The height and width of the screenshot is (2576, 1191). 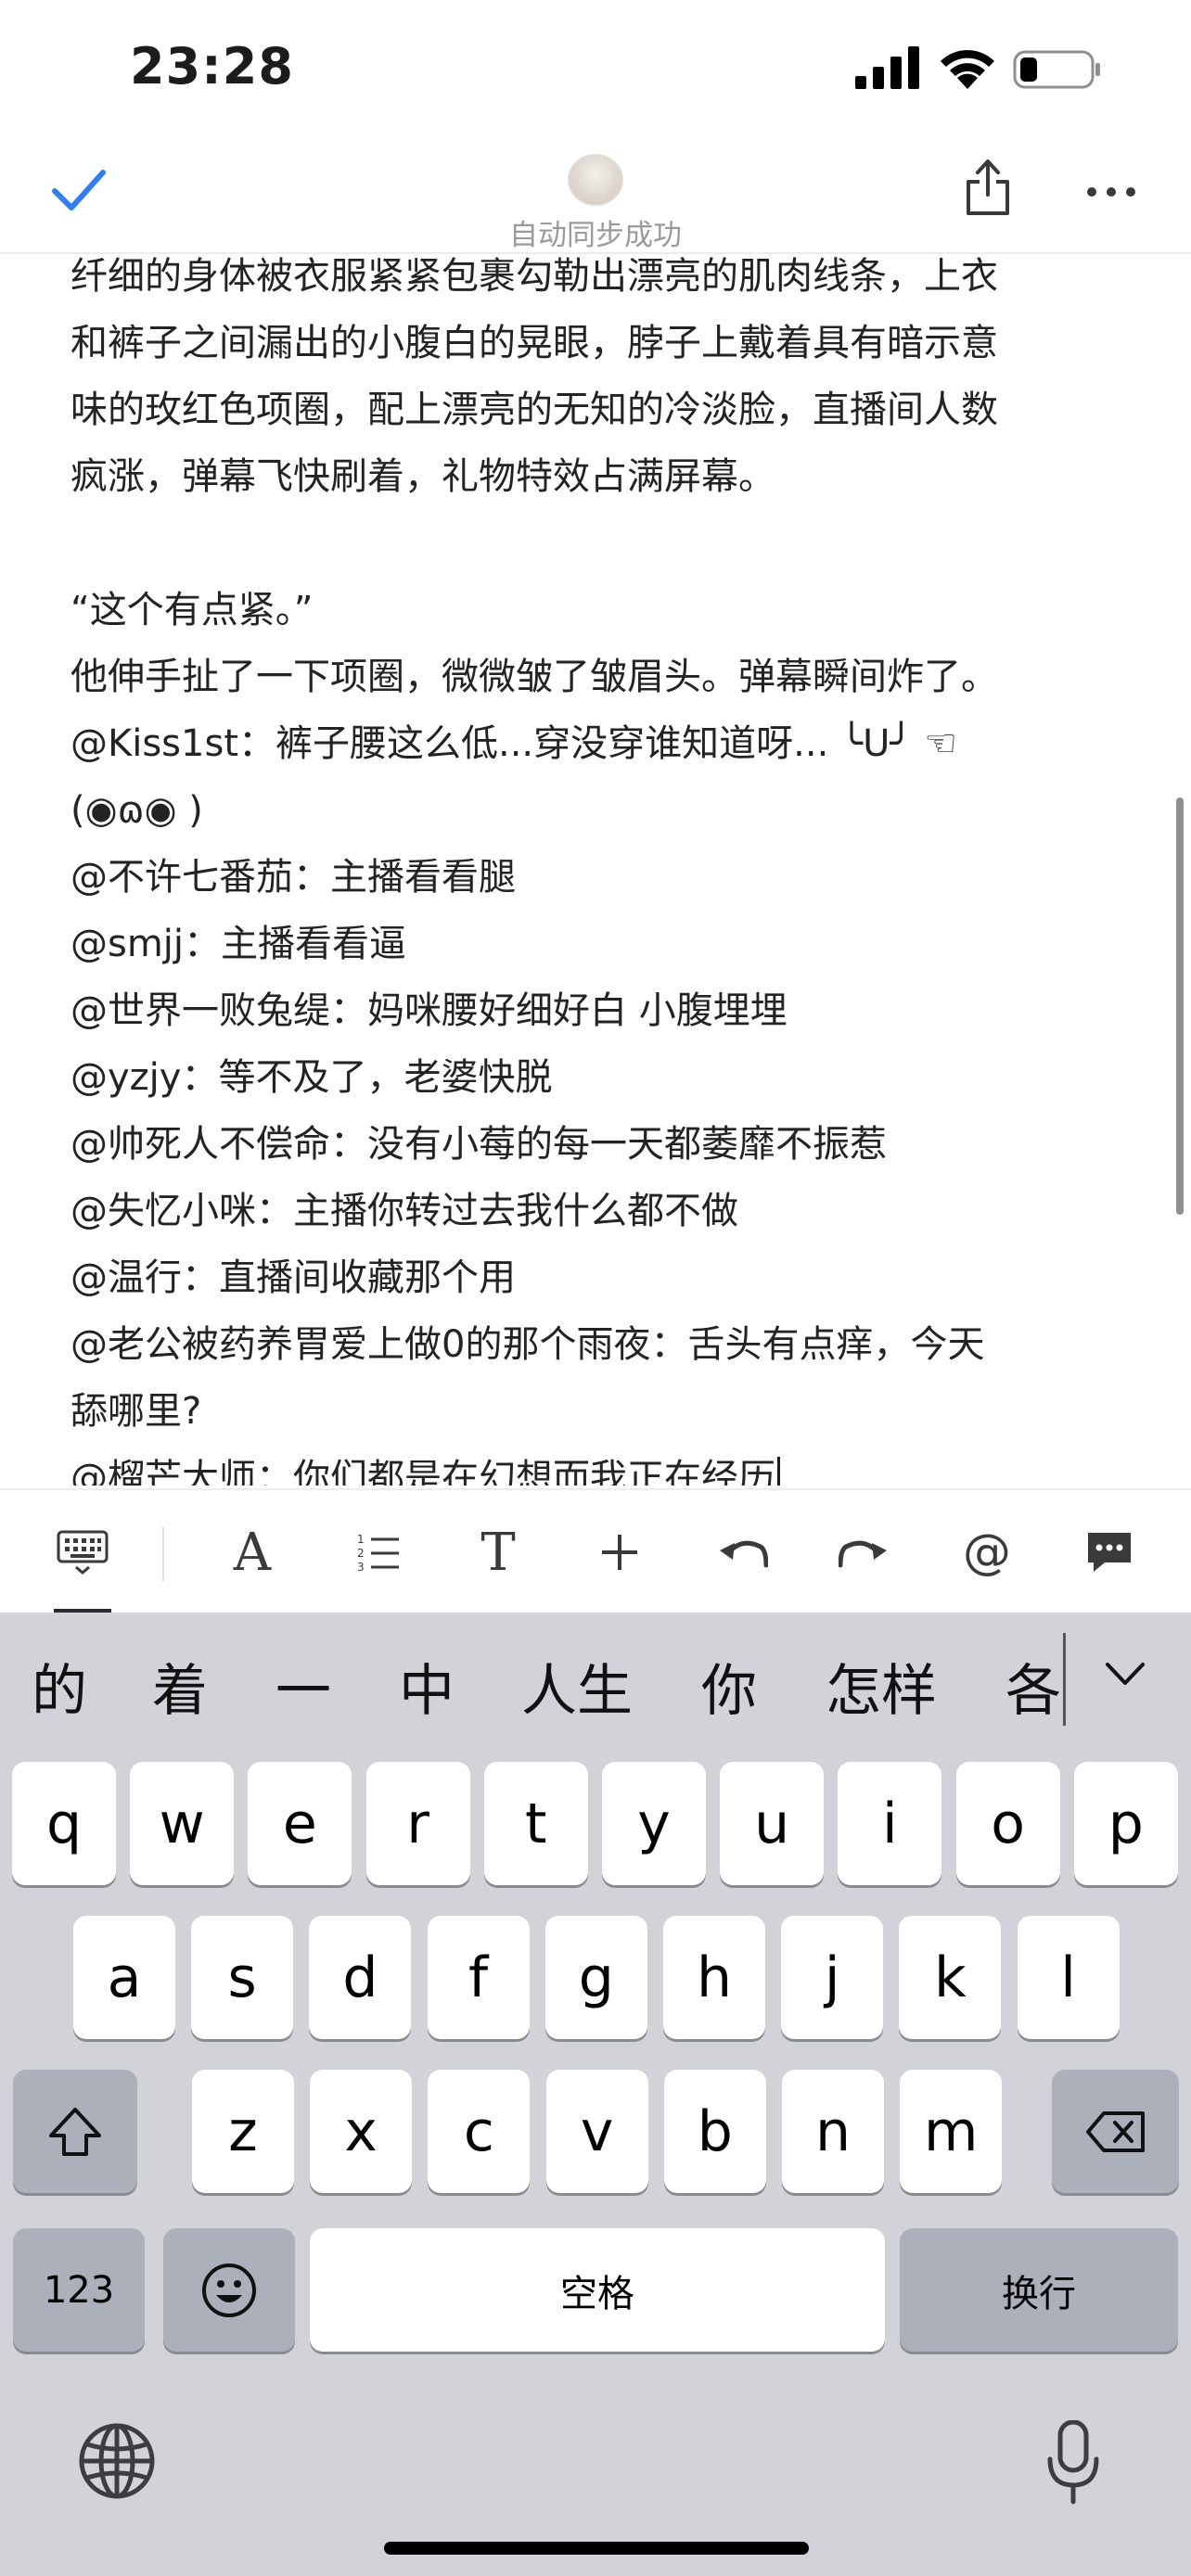 What do you see at coordinates (594, 1465) in the screenshot?
I see `text-line: @榴芒大师：你们都是在幻想而我正在经历` at bounding box center [594, 1465].